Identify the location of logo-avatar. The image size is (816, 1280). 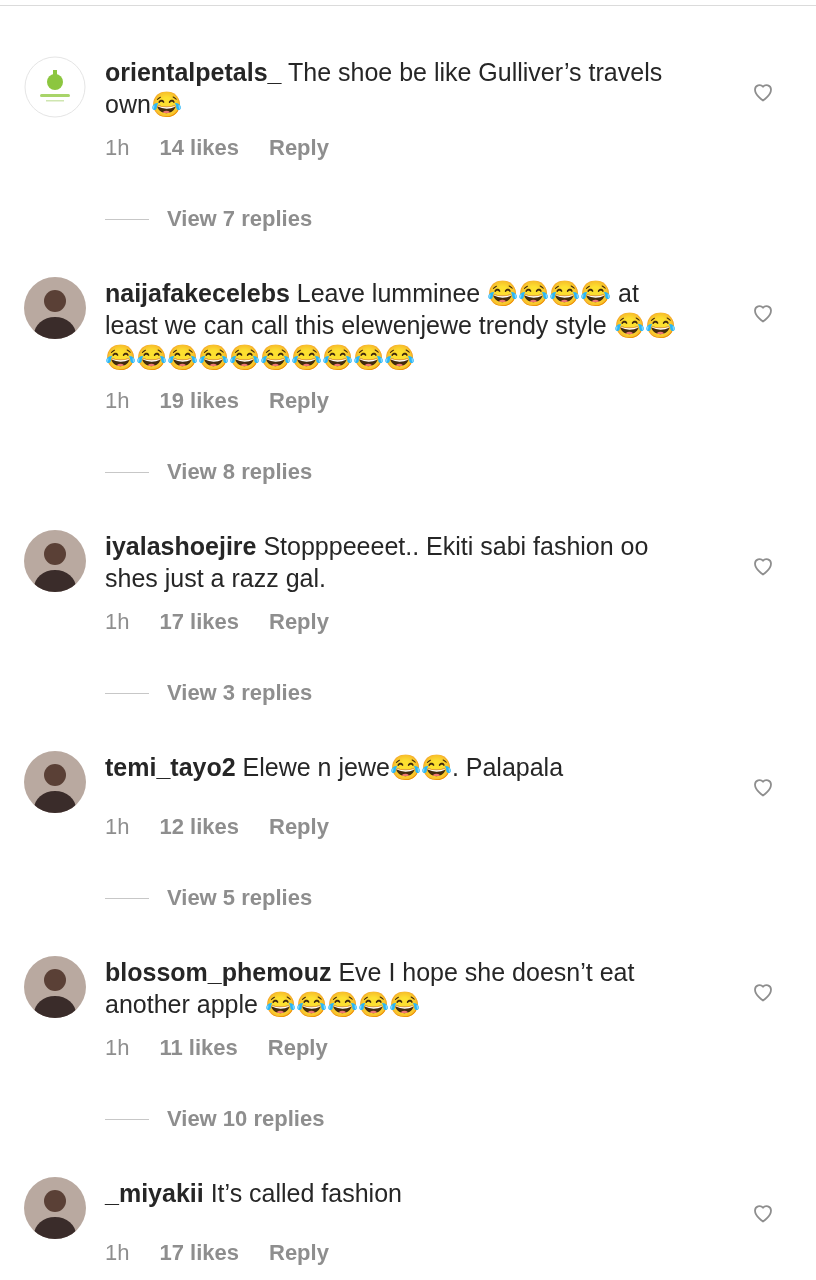
(55, 87).